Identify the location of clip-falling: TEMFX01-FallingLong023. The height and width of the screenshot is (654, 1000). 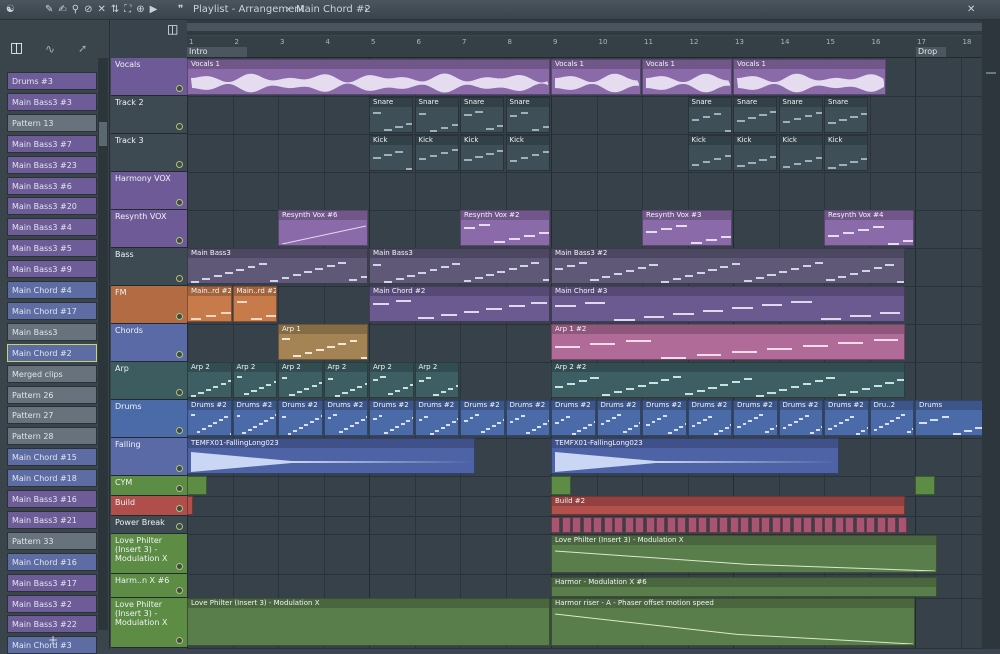
(331, 456).